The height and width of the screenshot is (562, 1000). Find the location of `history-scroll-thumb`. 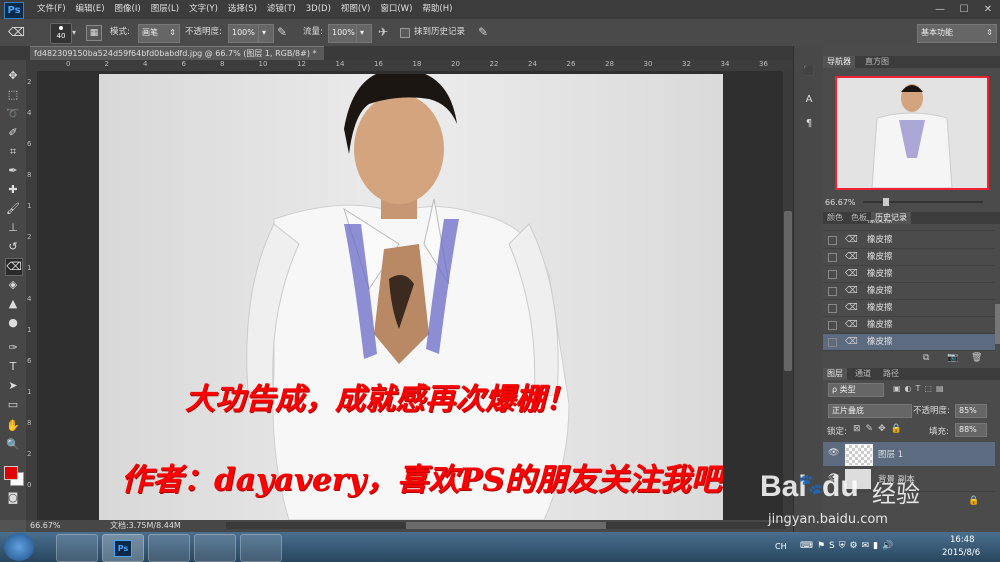

history-scroll-thumb is located at coordinates (997, 324).